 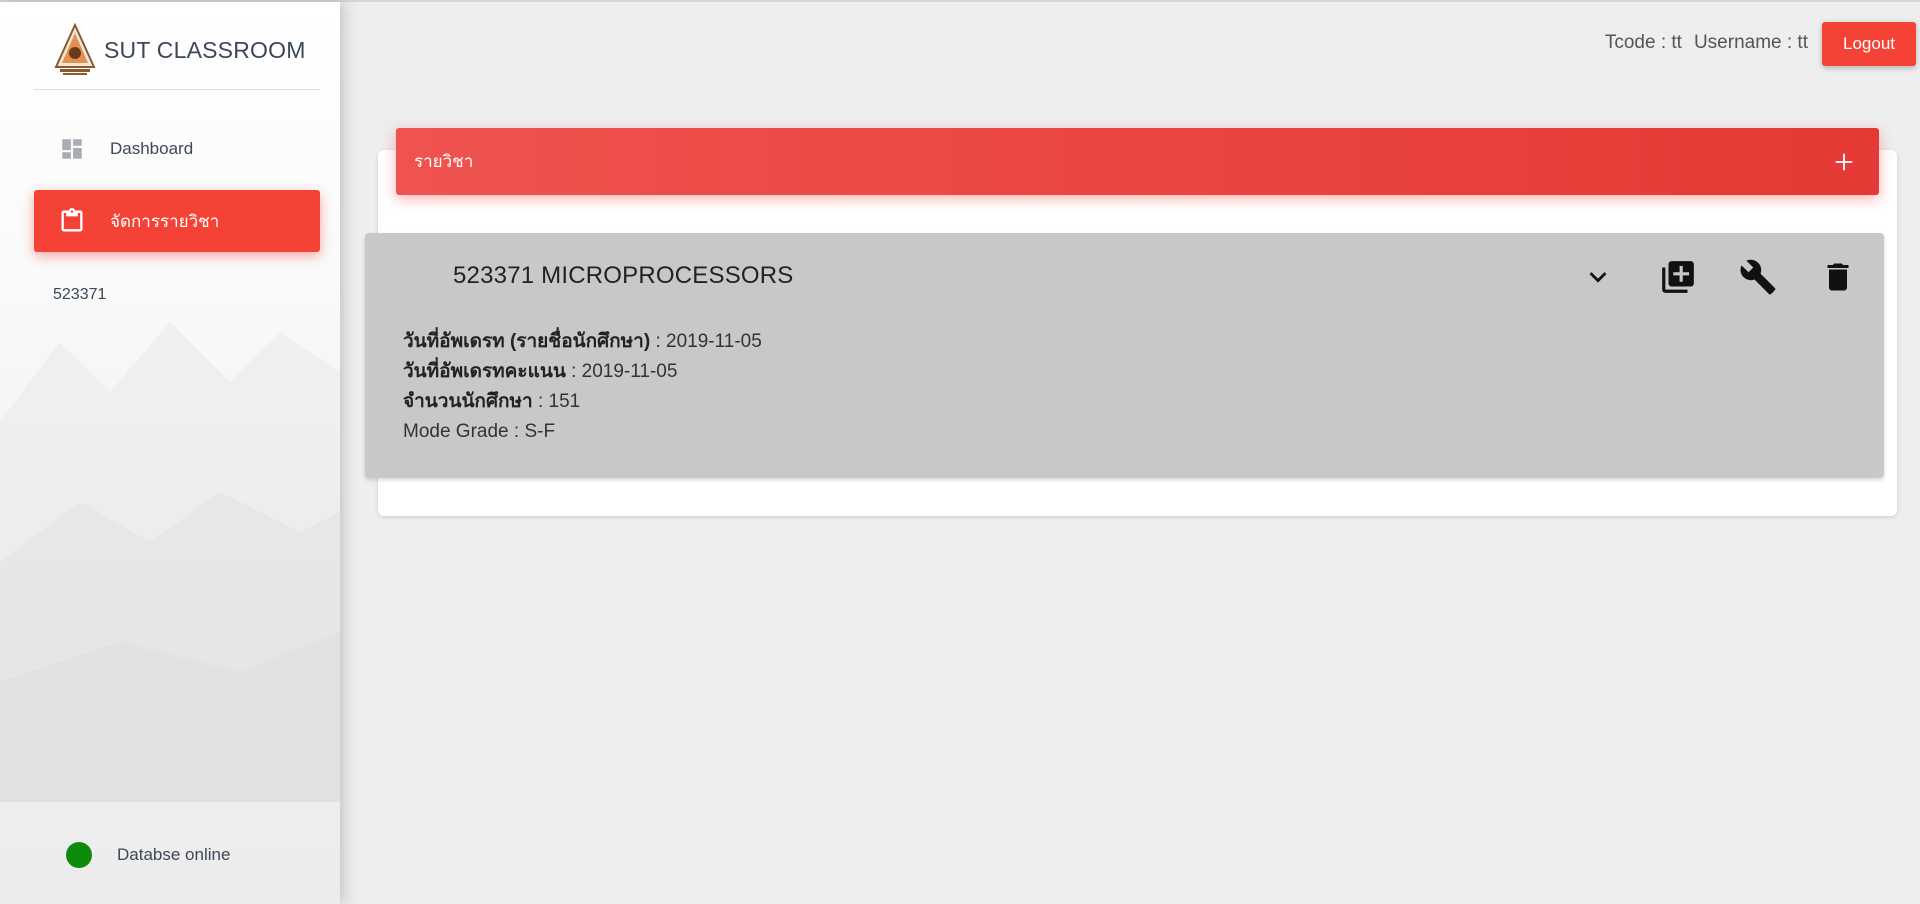 I want to click on user-info: Tcode : tt Username : tt, so click(x=1706, y=43).